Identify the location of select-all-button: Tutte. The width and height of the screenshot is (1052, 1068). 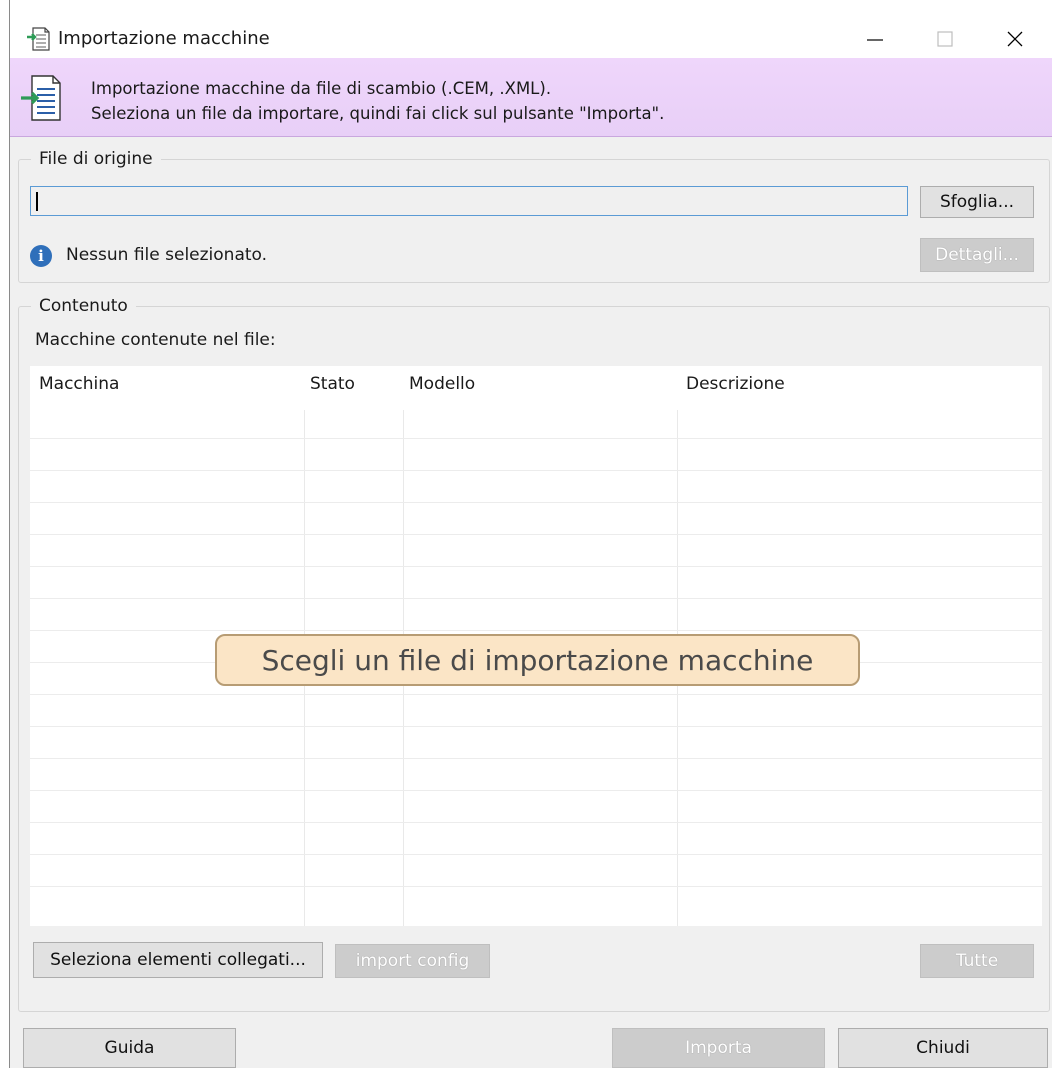
(977, 961).